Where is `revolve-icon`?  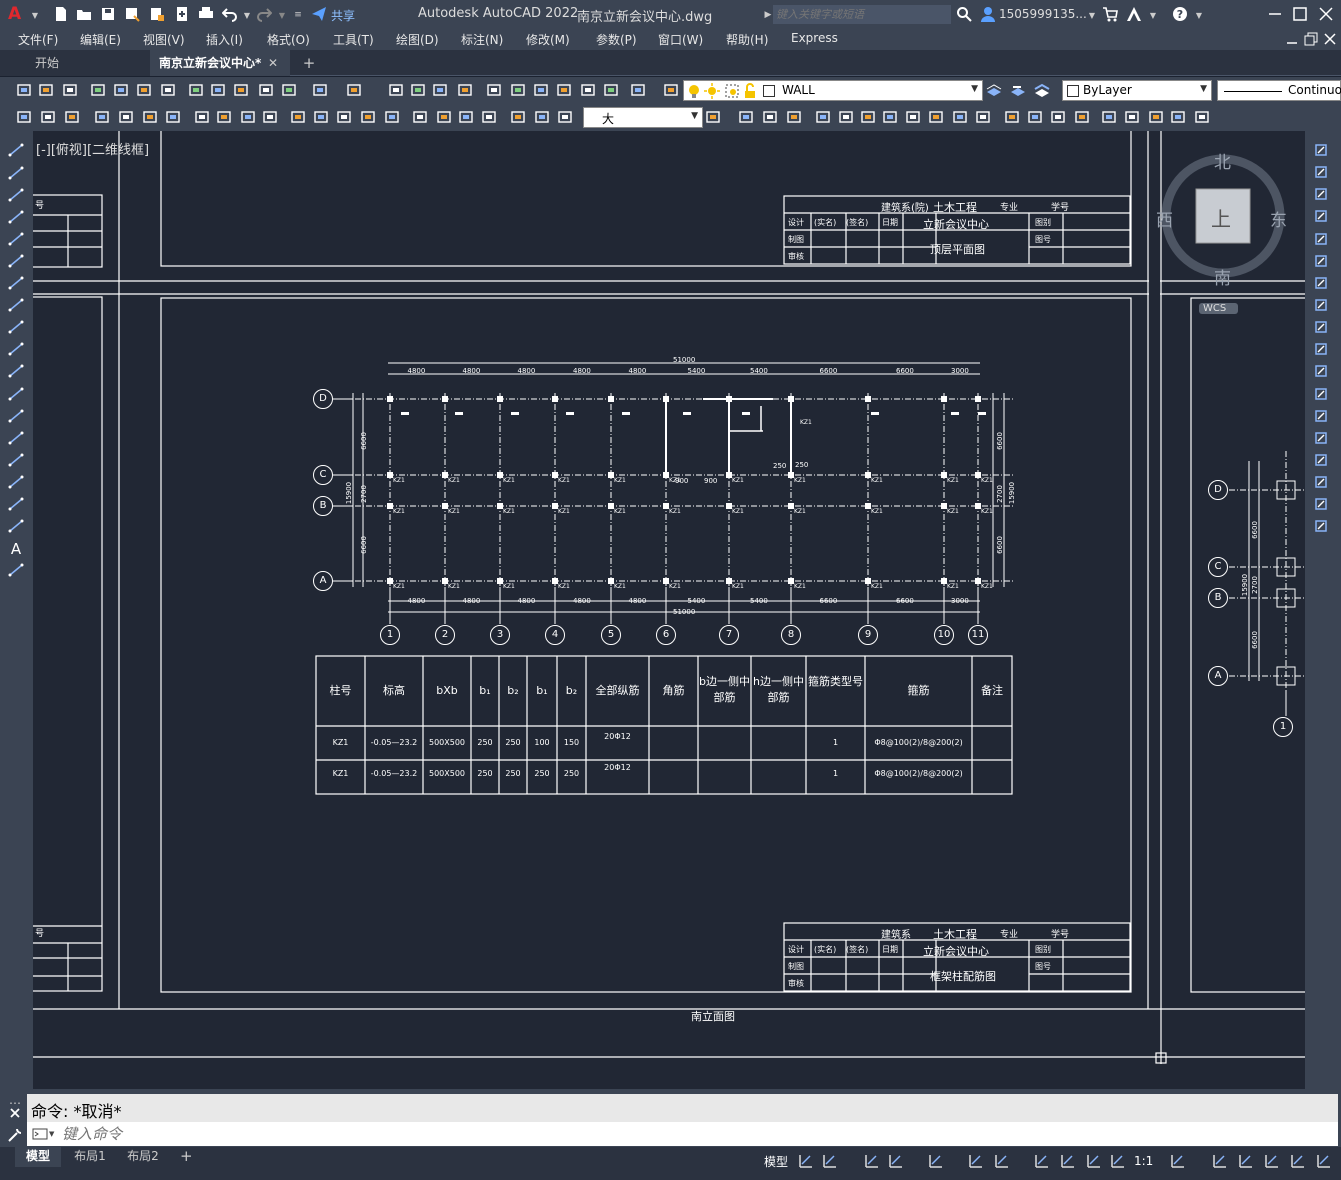 revolve-icon is located at coordinates (913, 117).